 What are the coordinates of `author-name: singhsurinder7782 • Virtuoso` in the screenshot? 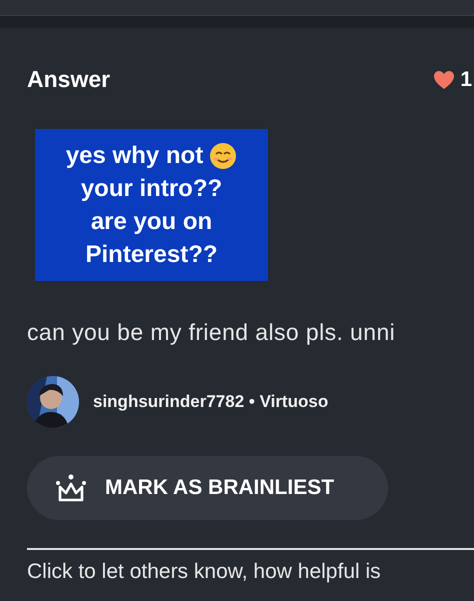 It's located at (210, 402).